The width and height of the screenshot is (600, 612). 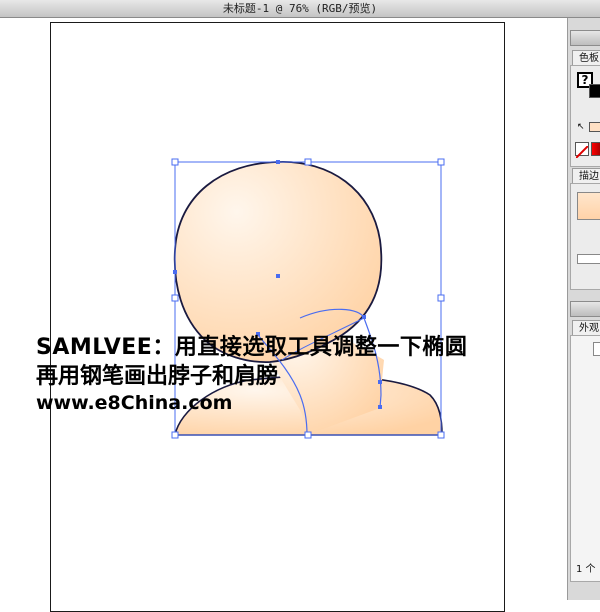 I want to click on appearance-count: 1 个, so click(x=586, y=569).